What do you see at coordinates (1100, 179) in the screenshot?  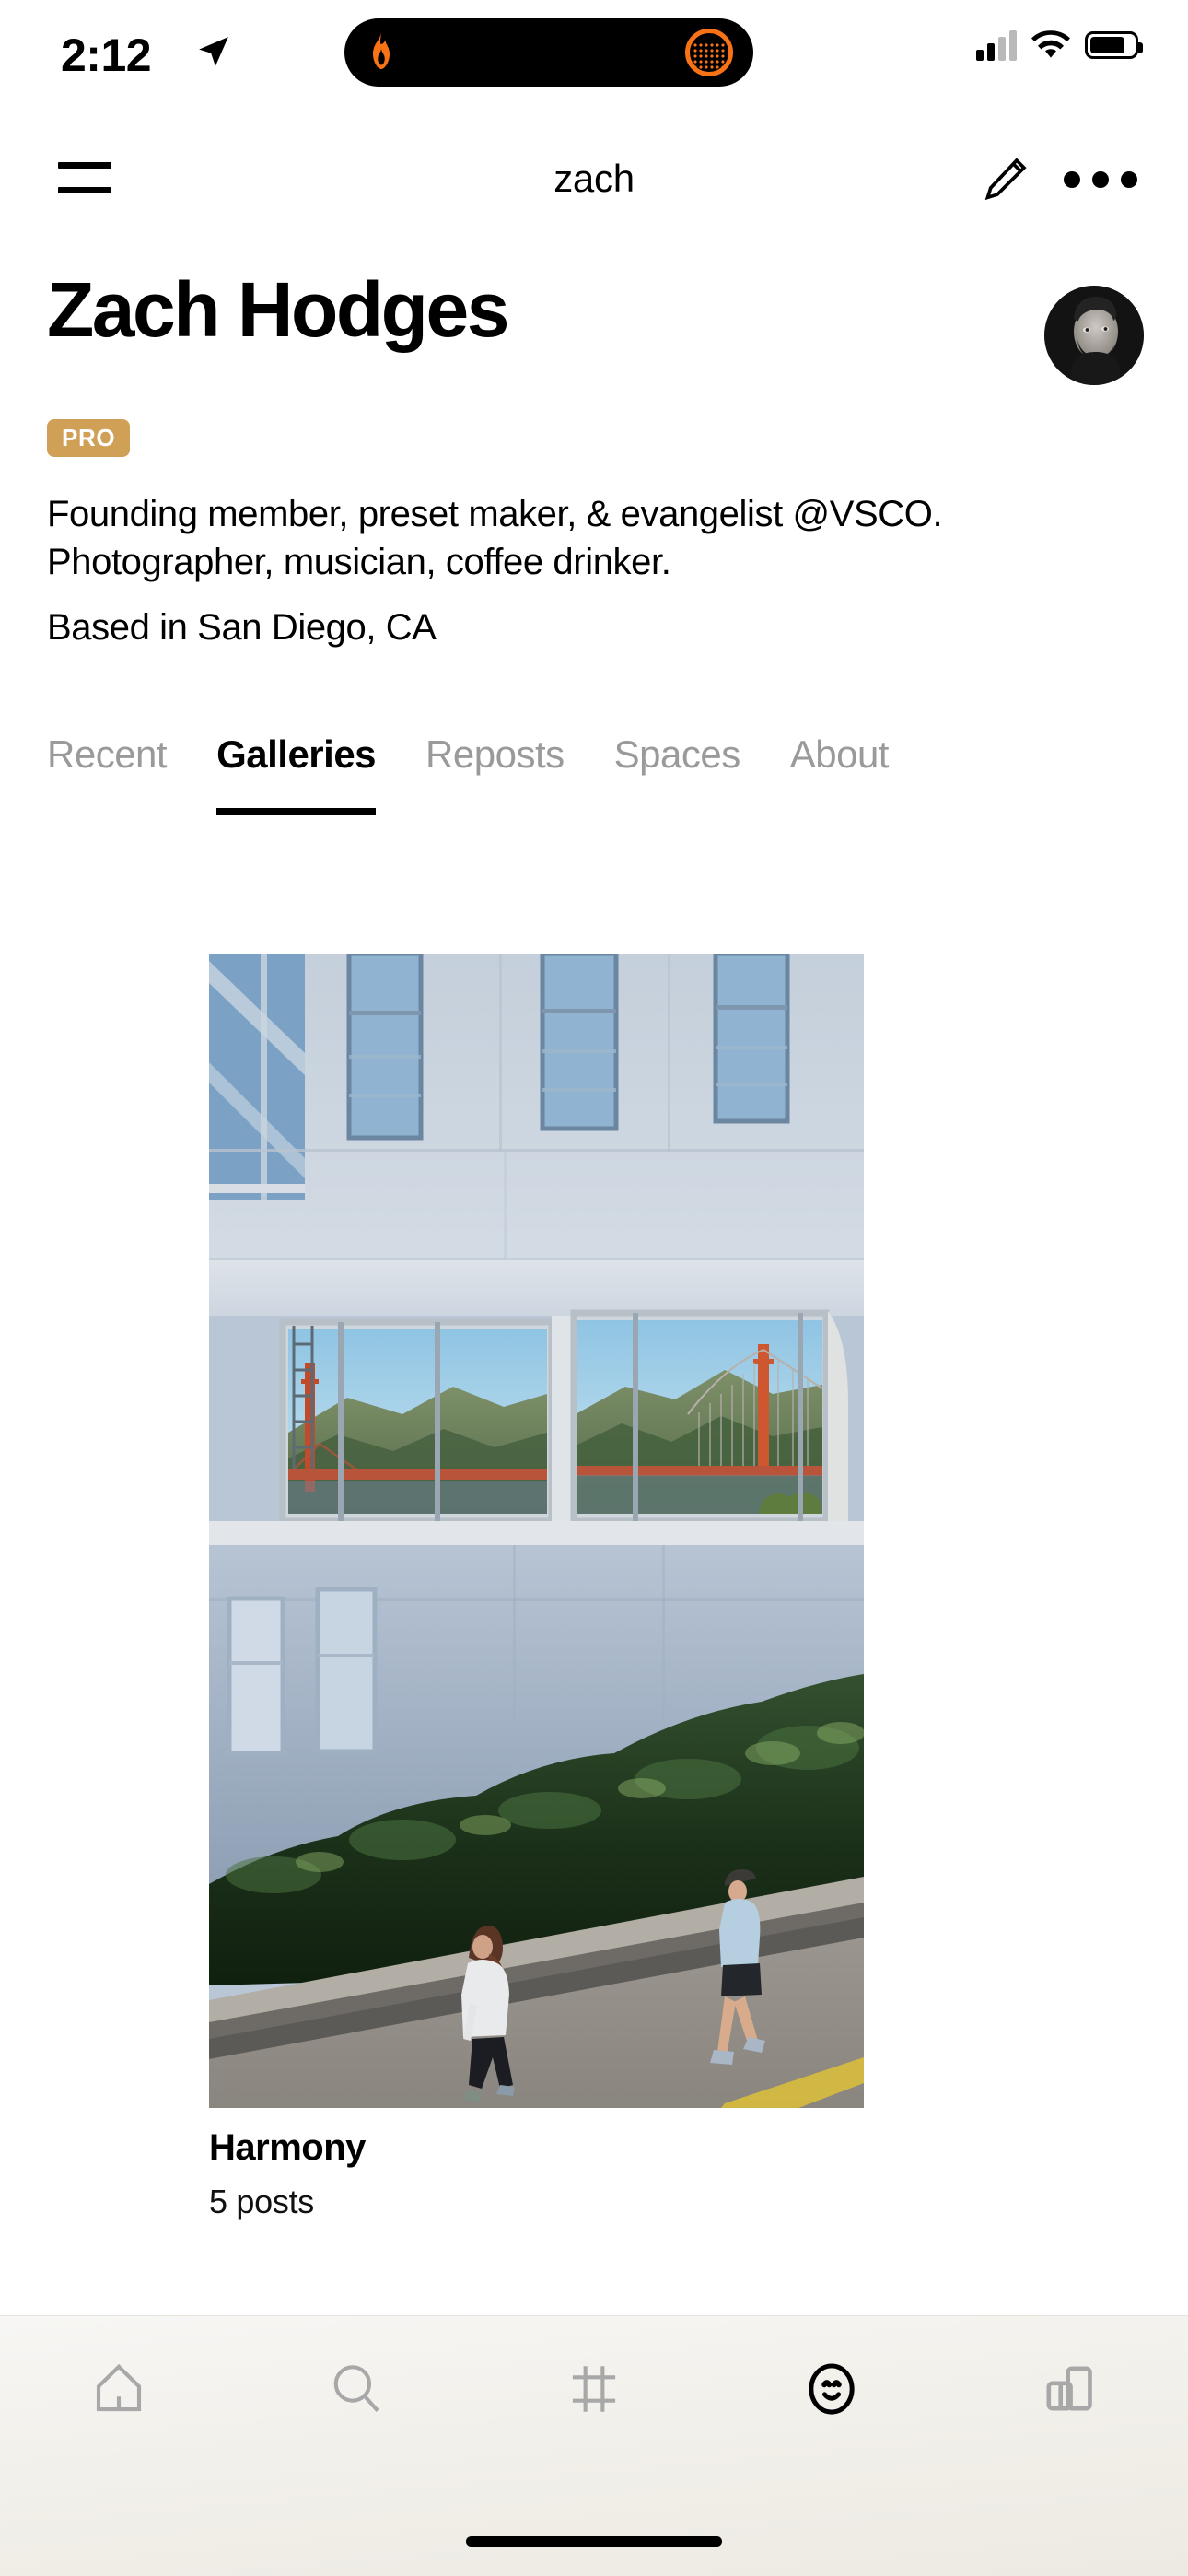 I see `more-options-icon` at bounding box center [1100, 179].